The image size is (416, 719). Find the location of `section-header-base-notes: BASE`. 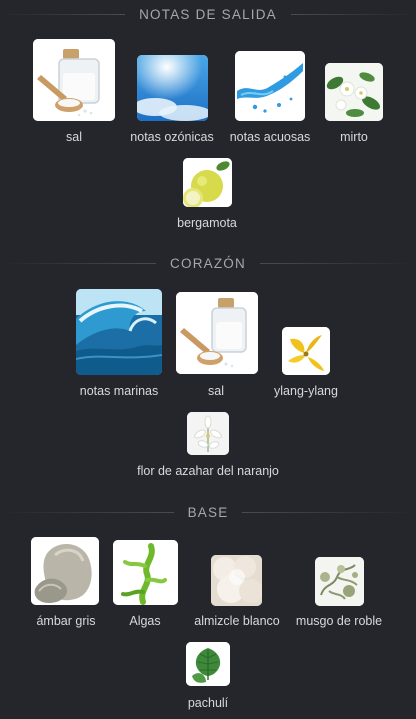

section-header-base-notes: BASE is located at coordinates (208, 512).